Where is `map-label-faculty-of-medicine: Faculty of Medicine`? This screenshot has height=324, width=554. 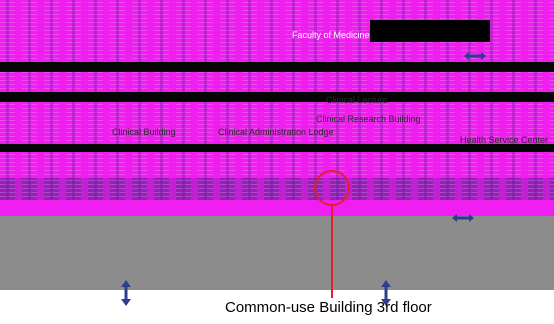 map-label-faculty-of-medicine: Faculty of Medicine is located at coordinates (331, 35).